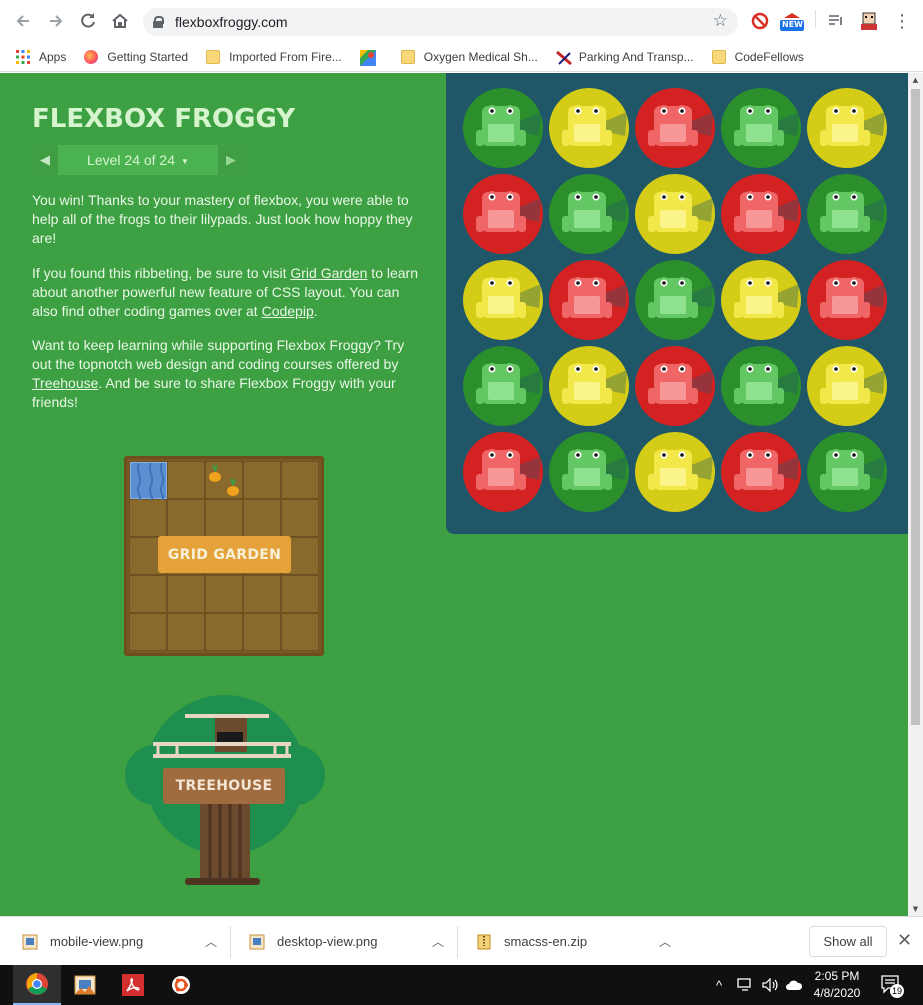 This screenshot has height=1005, width=923. I want to click on action-center-icon: 19, so click(892, 985).